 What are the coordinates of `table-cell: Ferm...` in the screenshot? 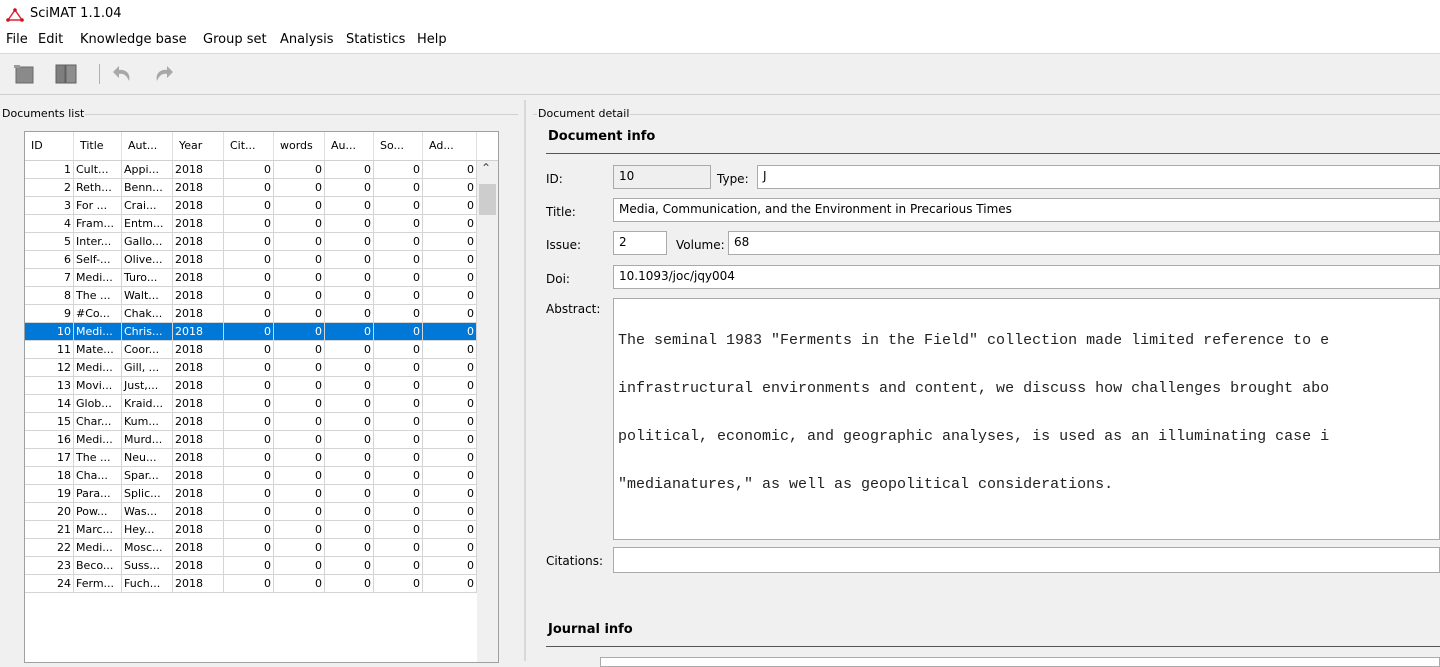 It's located at (98, 584).